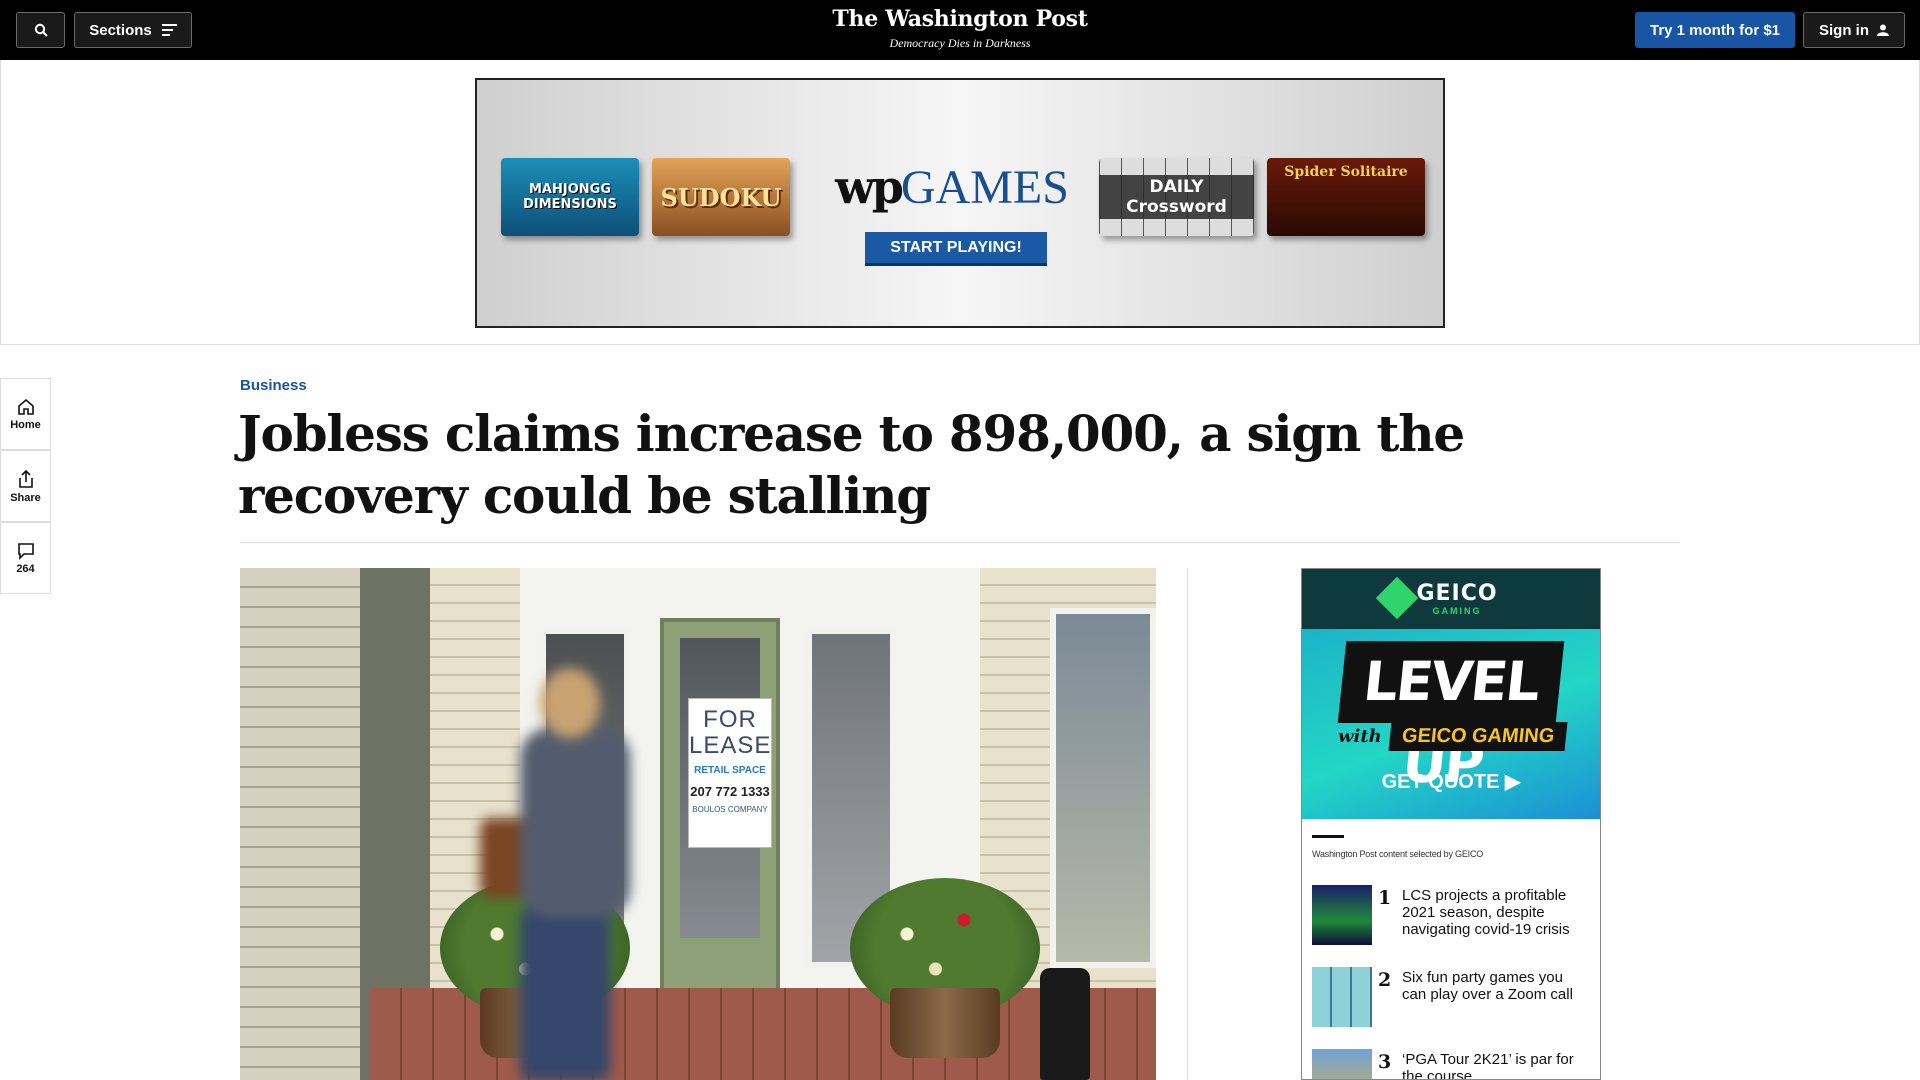 This screenshot has width=1920, height=1080. Describe the element at coordinates (570, 703) in the screenshot. I see `pedestrian-head` at that location.